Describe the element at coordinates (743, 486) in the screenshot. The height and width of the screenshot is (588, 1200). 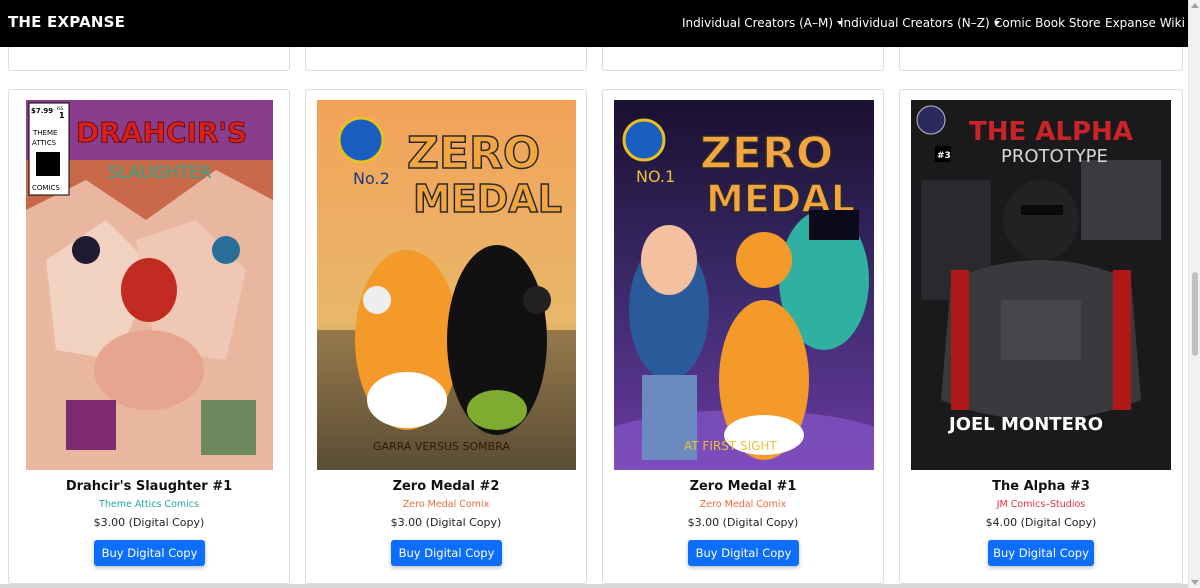
I see `product-title: Zero Medal #1` at that location.